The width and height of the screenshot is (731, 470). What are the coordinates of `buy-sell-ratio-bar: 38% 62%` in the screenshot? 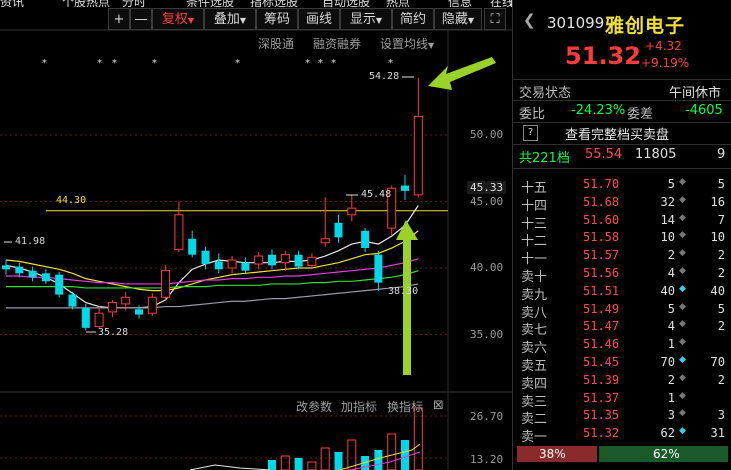 It's located at (622, 454).